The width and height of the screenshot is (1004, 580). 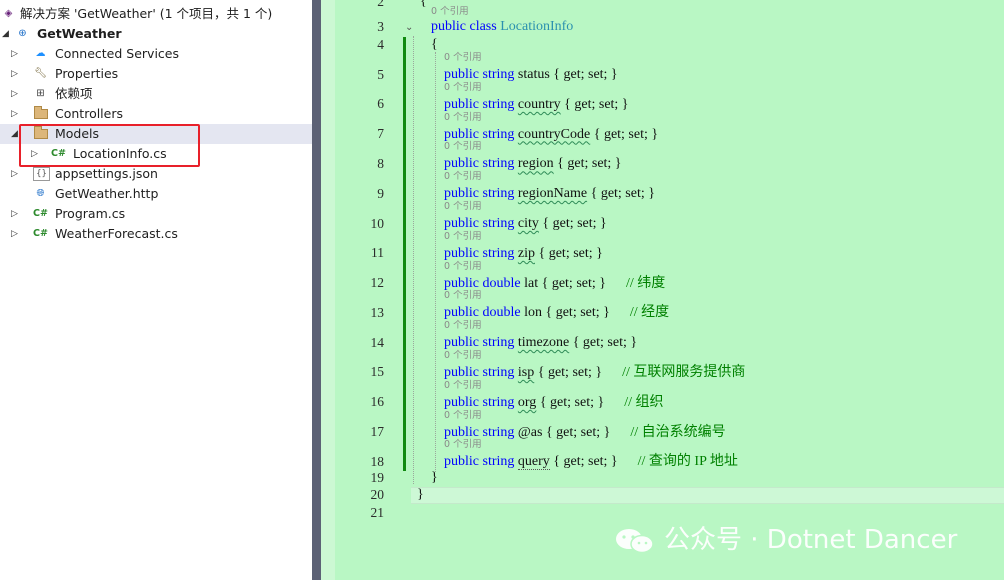 I want to click on line-number: 13, so click(x=377, y=312).